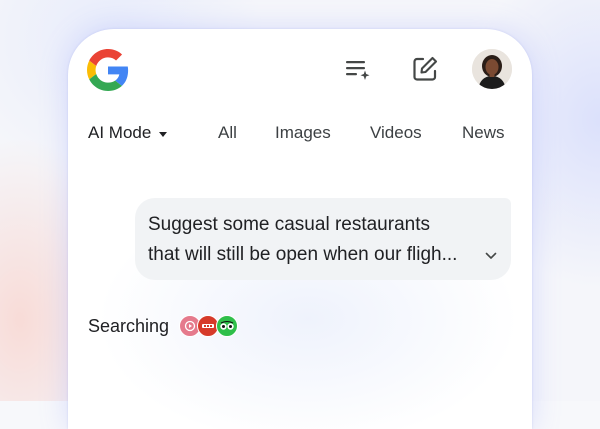 The image size is (600, 429). What do you see at coordinates (491, 256) in the screenshot?
I see `chevron-down-icon` at bounding box center [491, 256].